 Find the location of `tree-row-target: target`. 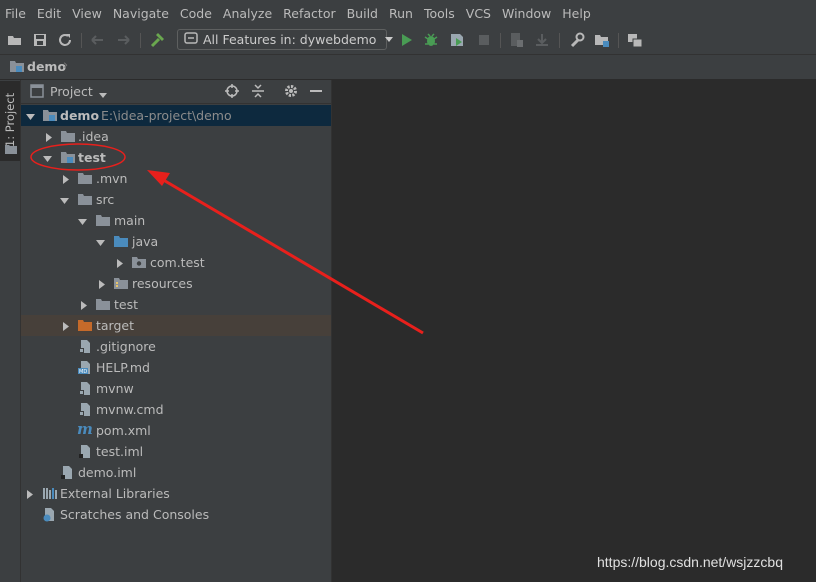

tree-row-target: target is located at coordinates (176, 325).